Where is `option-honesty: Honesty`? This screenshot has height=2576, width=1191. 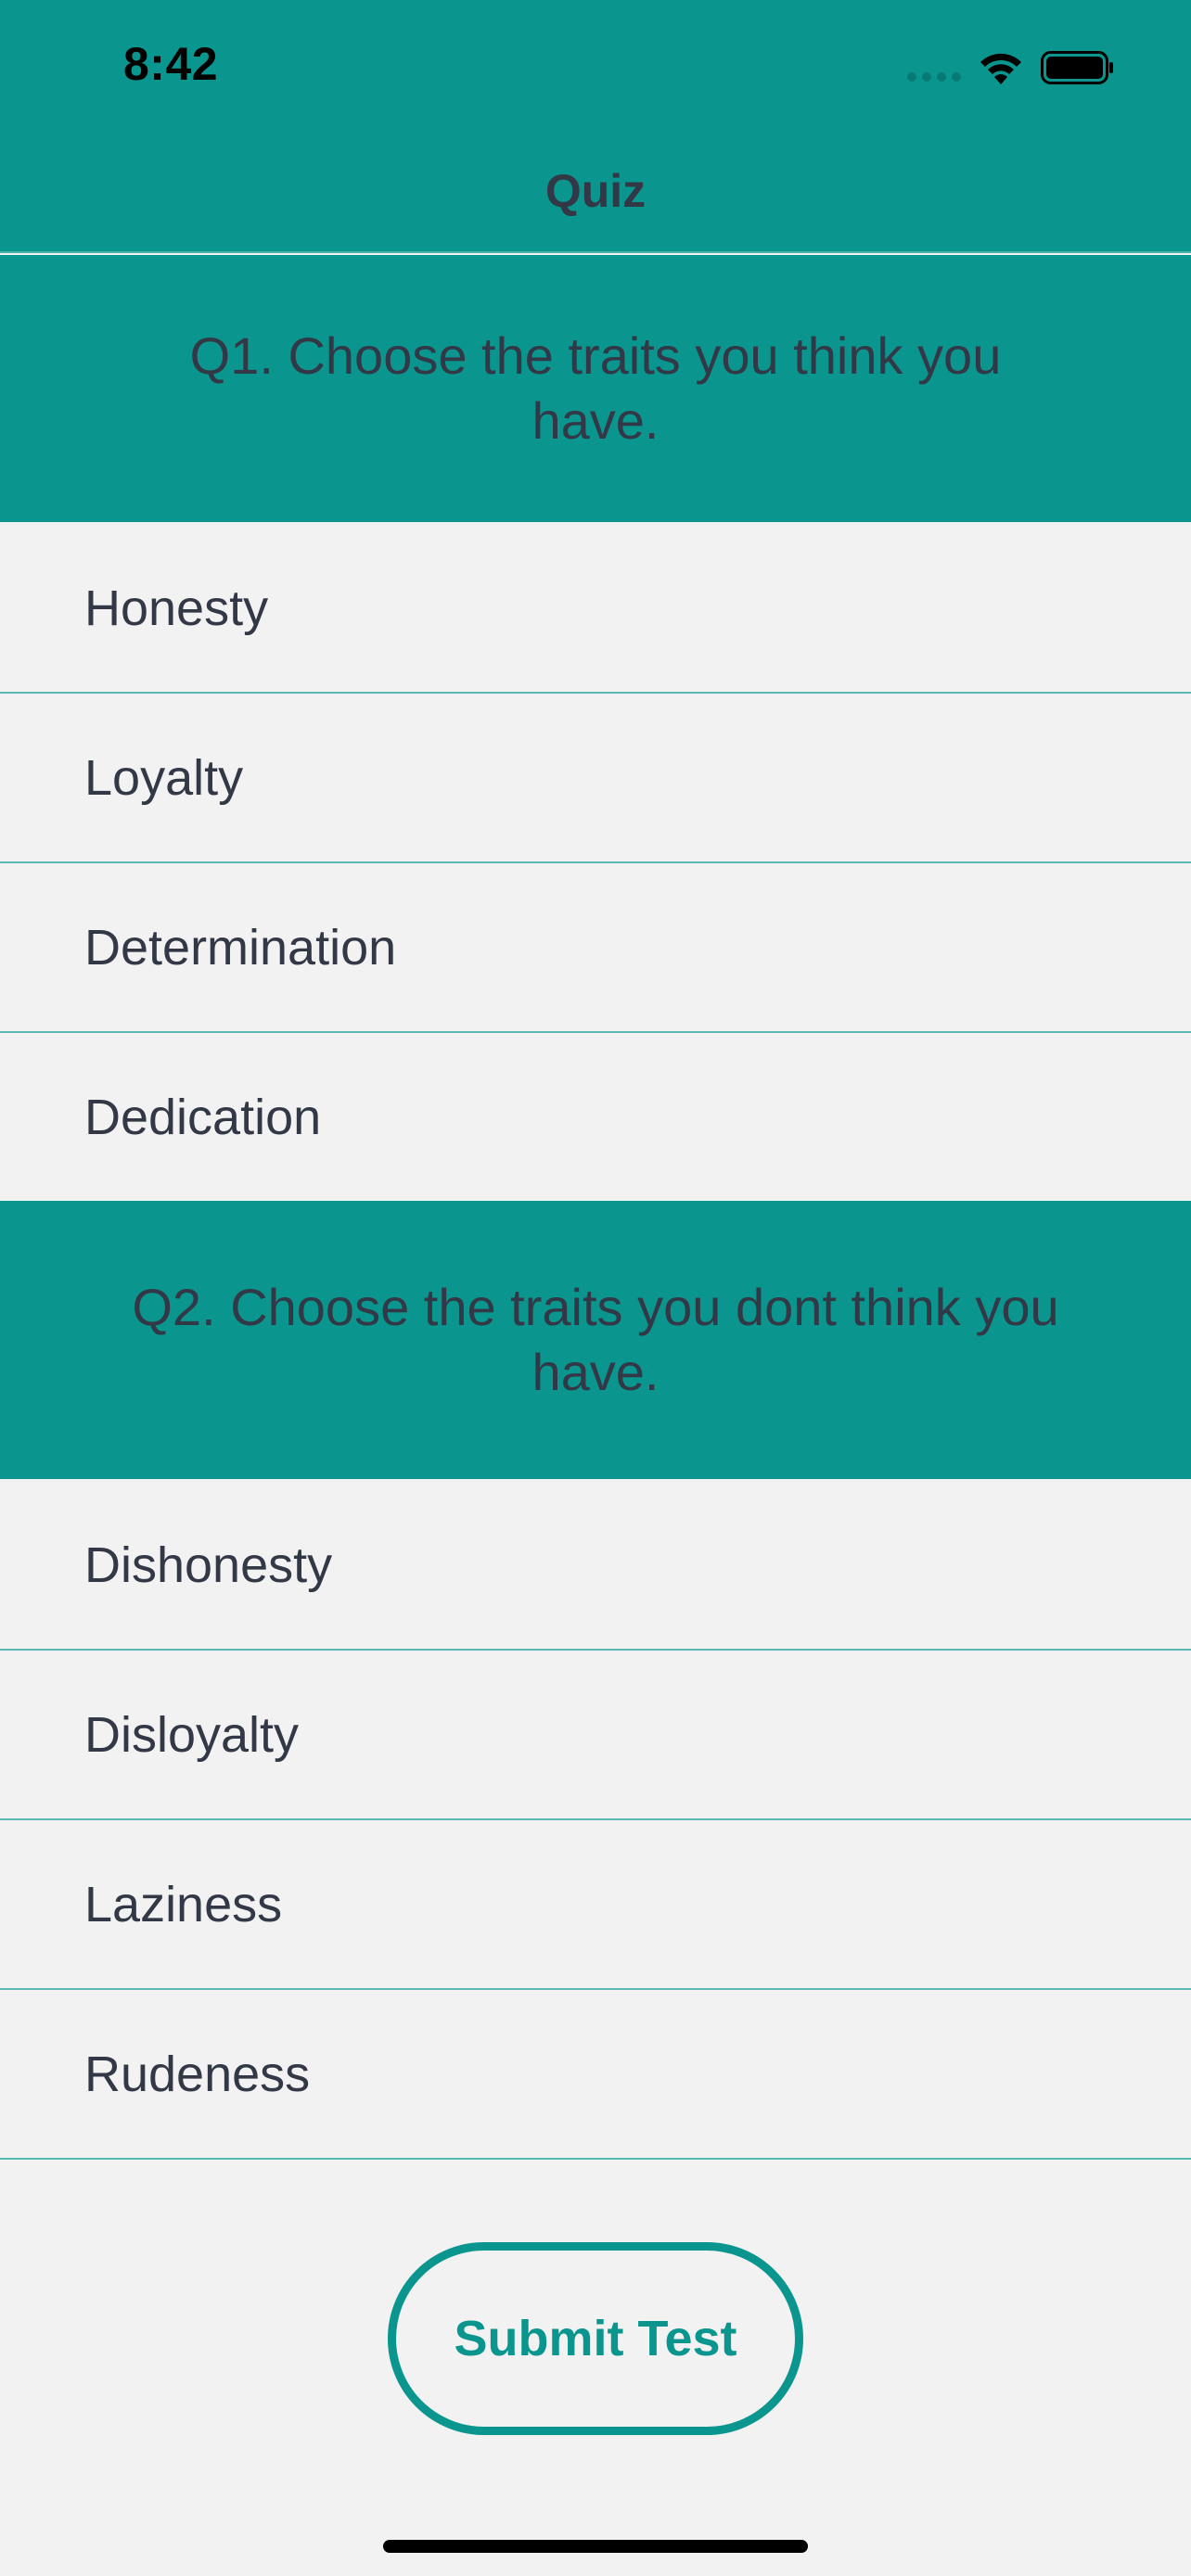
option-honesty: Honesty is located at coordinates (595, 609).